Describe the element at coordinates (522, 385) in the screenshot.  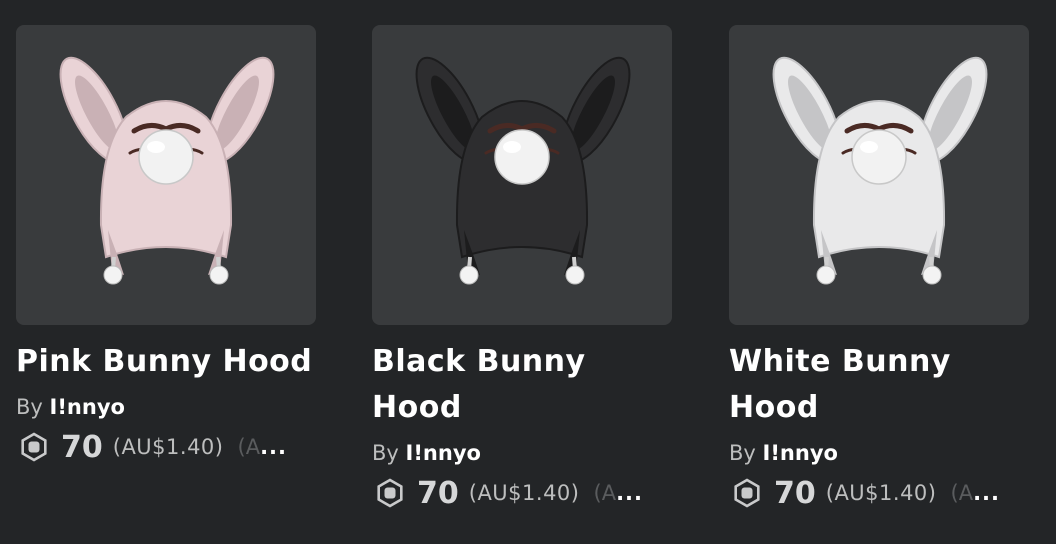
I see `item-name: Black Bunny Hood` at that location.